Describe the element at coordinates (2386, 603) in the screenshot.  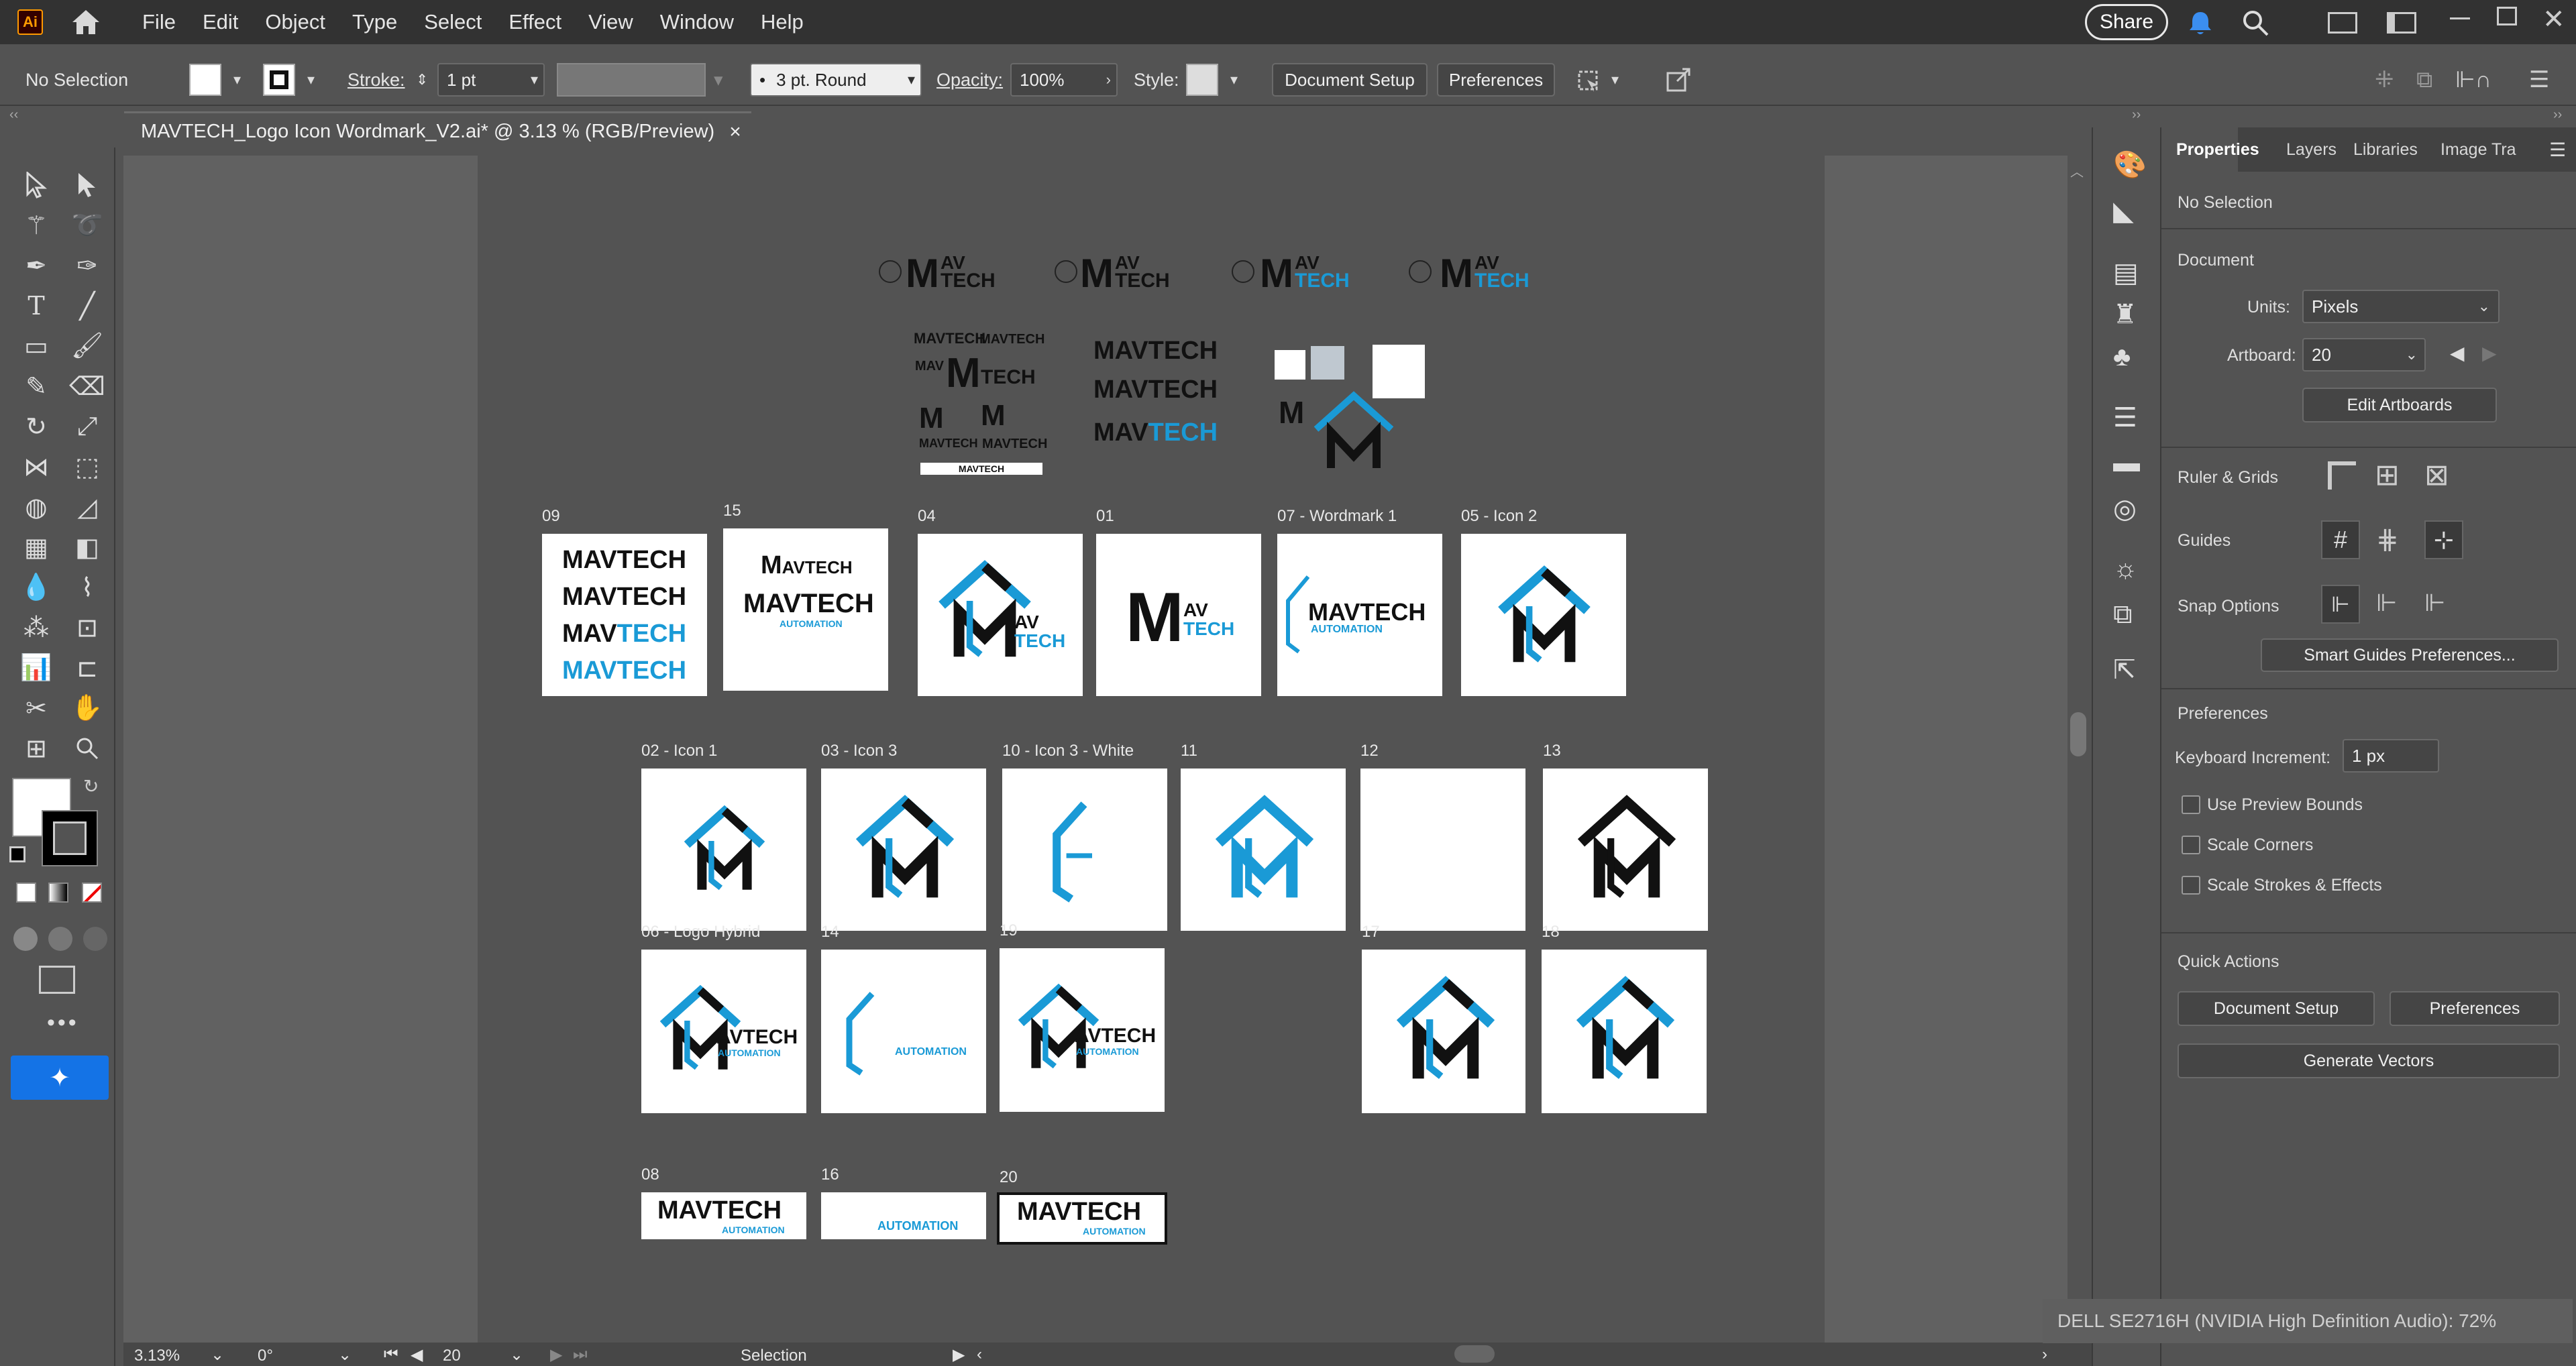
I see `snap-to-pixel-icon: ⊩` at that location.